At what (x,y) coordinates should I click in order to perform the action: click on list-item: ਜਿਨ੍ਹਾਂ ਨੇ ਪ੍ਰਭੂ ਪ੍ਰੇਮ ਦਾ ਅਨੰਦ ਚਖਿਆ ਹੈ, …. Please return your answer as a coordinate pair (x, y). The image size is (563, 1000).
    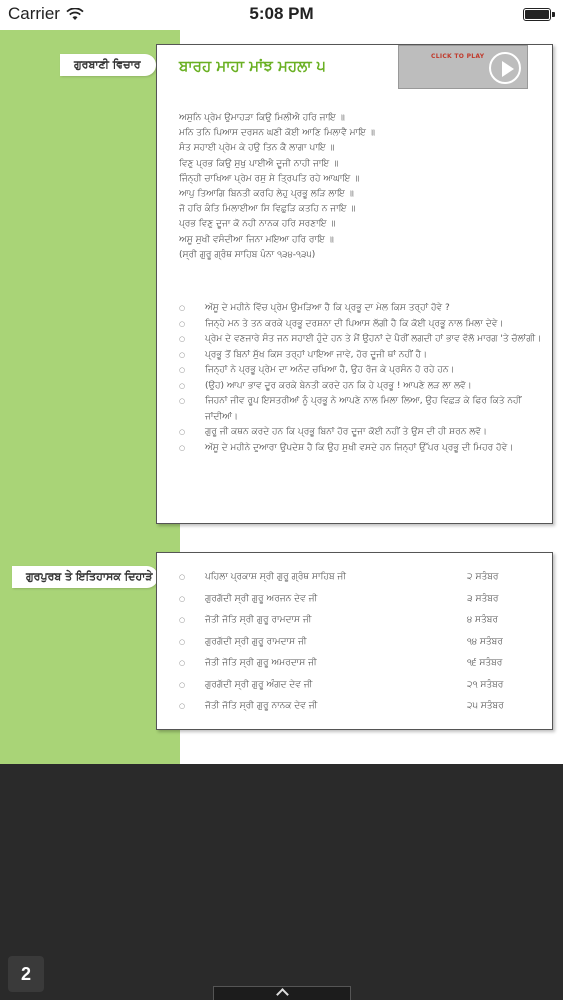
    Looking at the image, I should click on (362, 371).